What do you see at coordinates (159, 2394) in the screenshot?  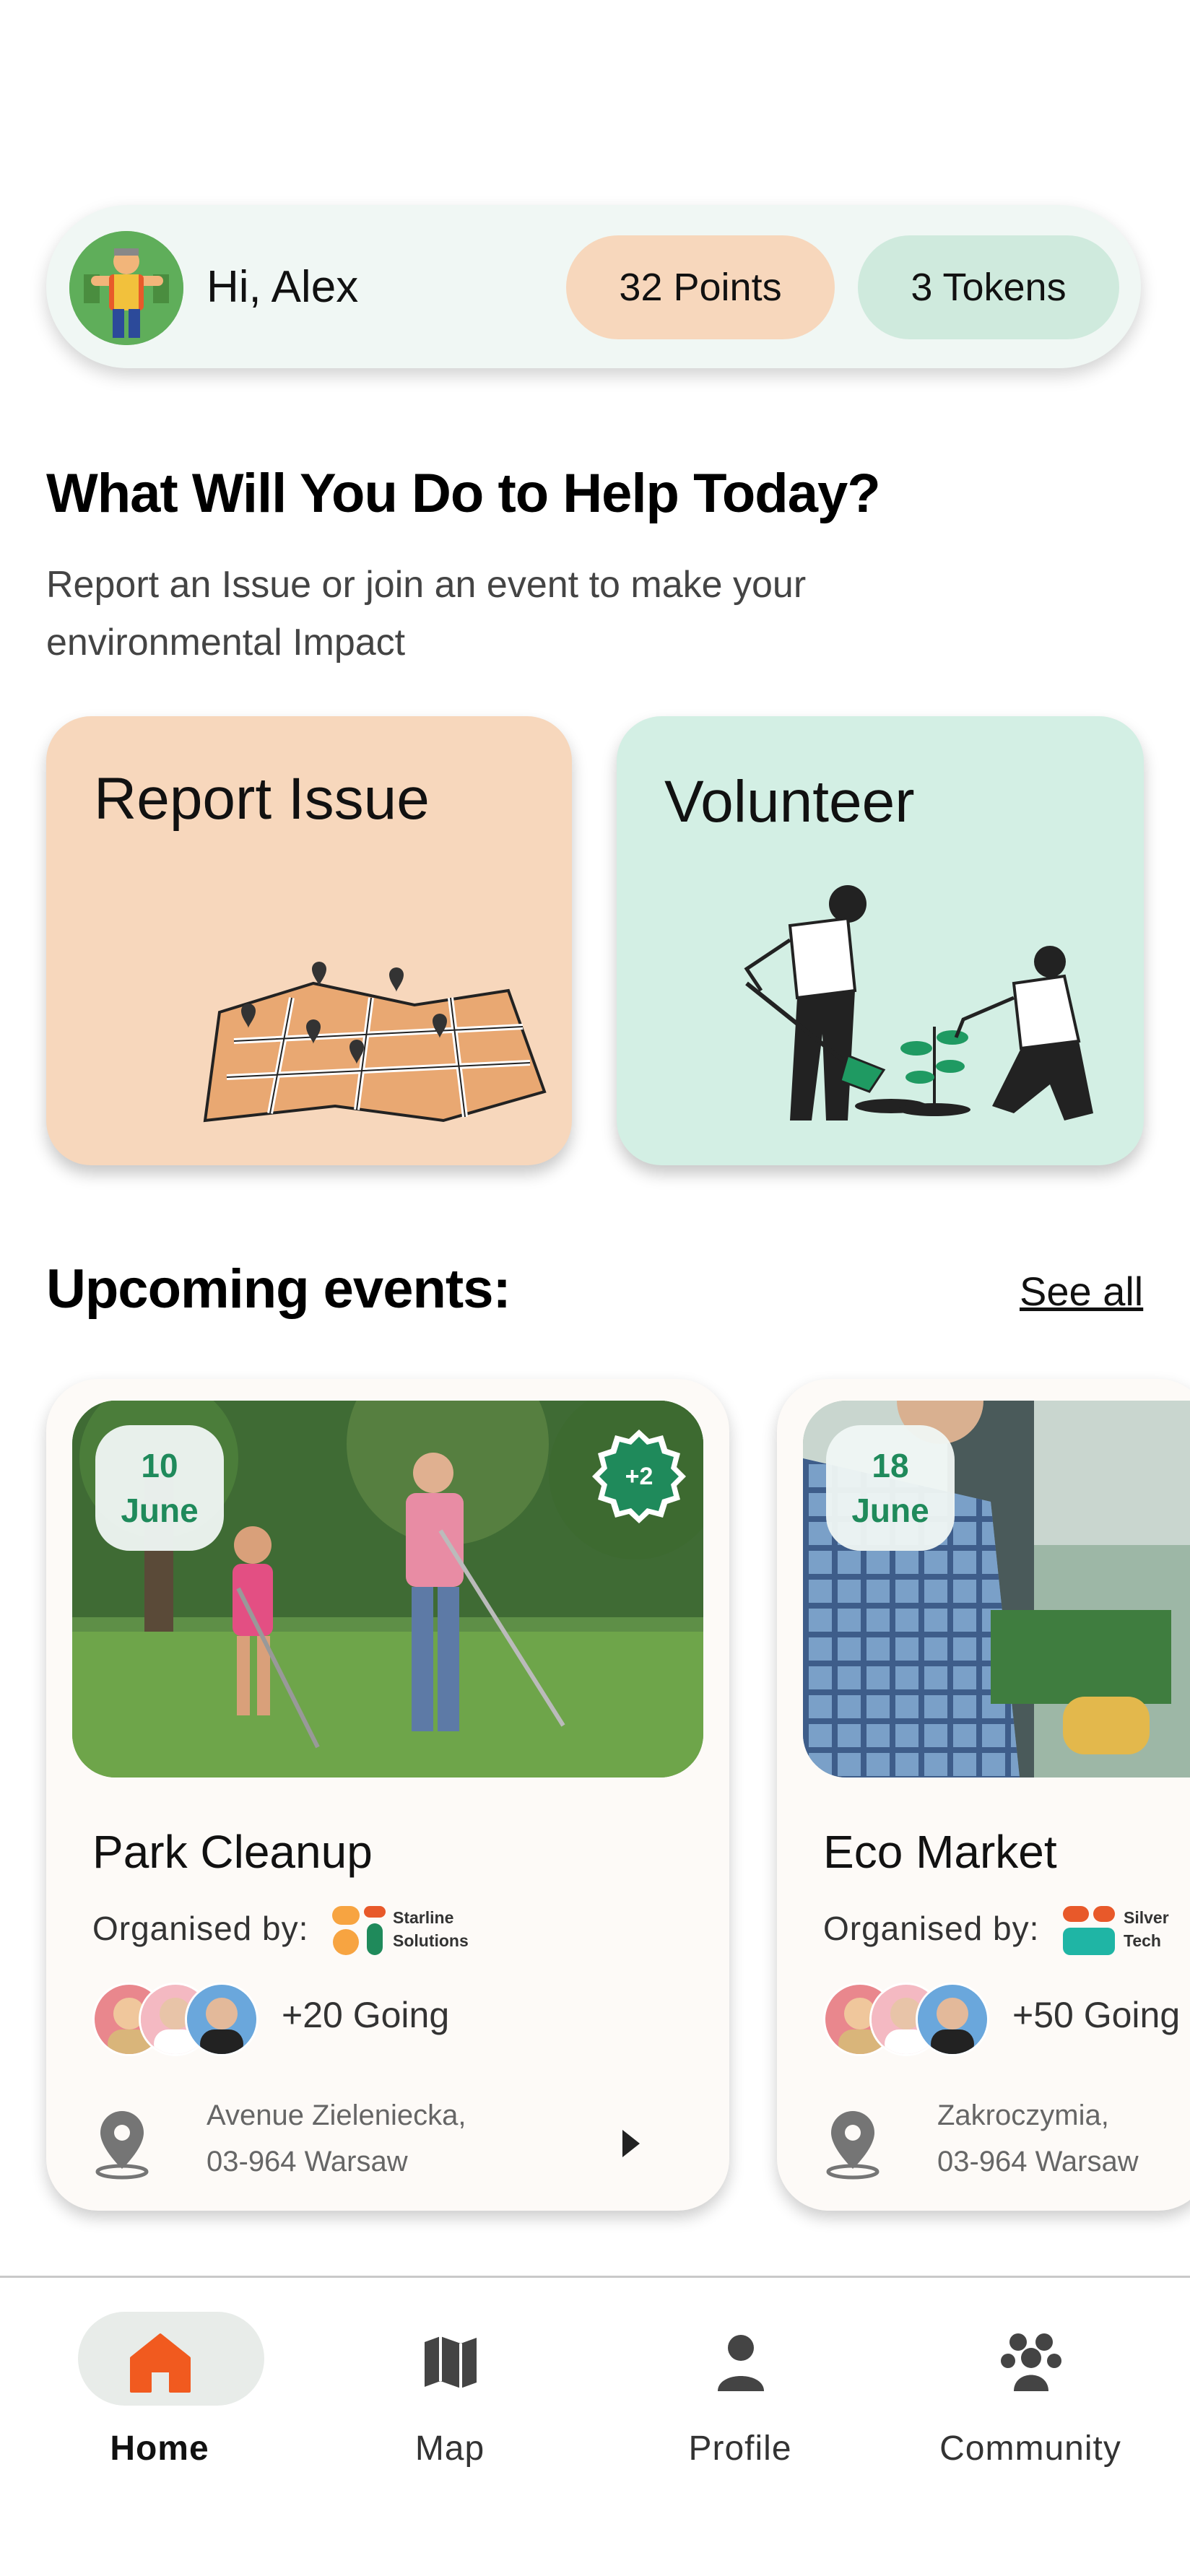 I see `nav-item-home: Home` at bounding box center [159, 2394].